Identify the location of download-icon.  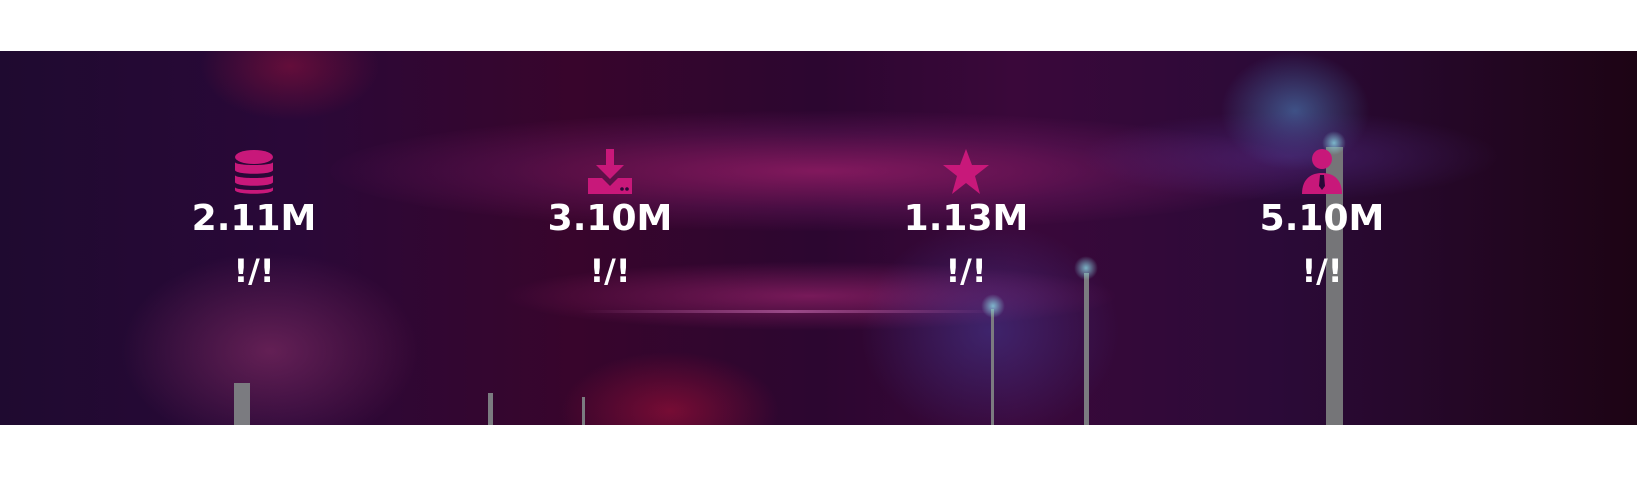
(610, 172).